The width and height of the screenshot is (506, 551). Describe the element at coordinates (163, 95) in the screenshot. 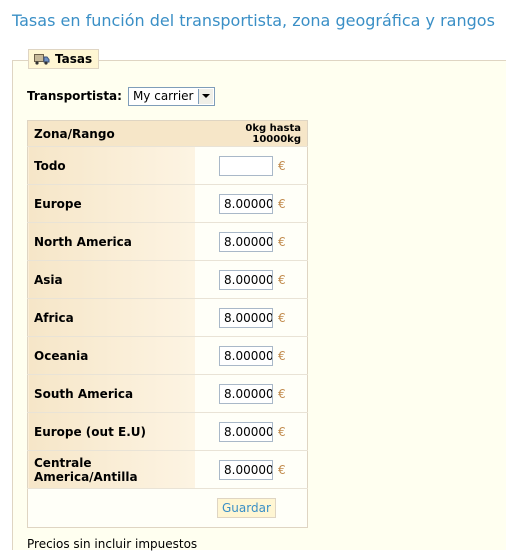

I see `carrier-select-value: My carrier` at that location.